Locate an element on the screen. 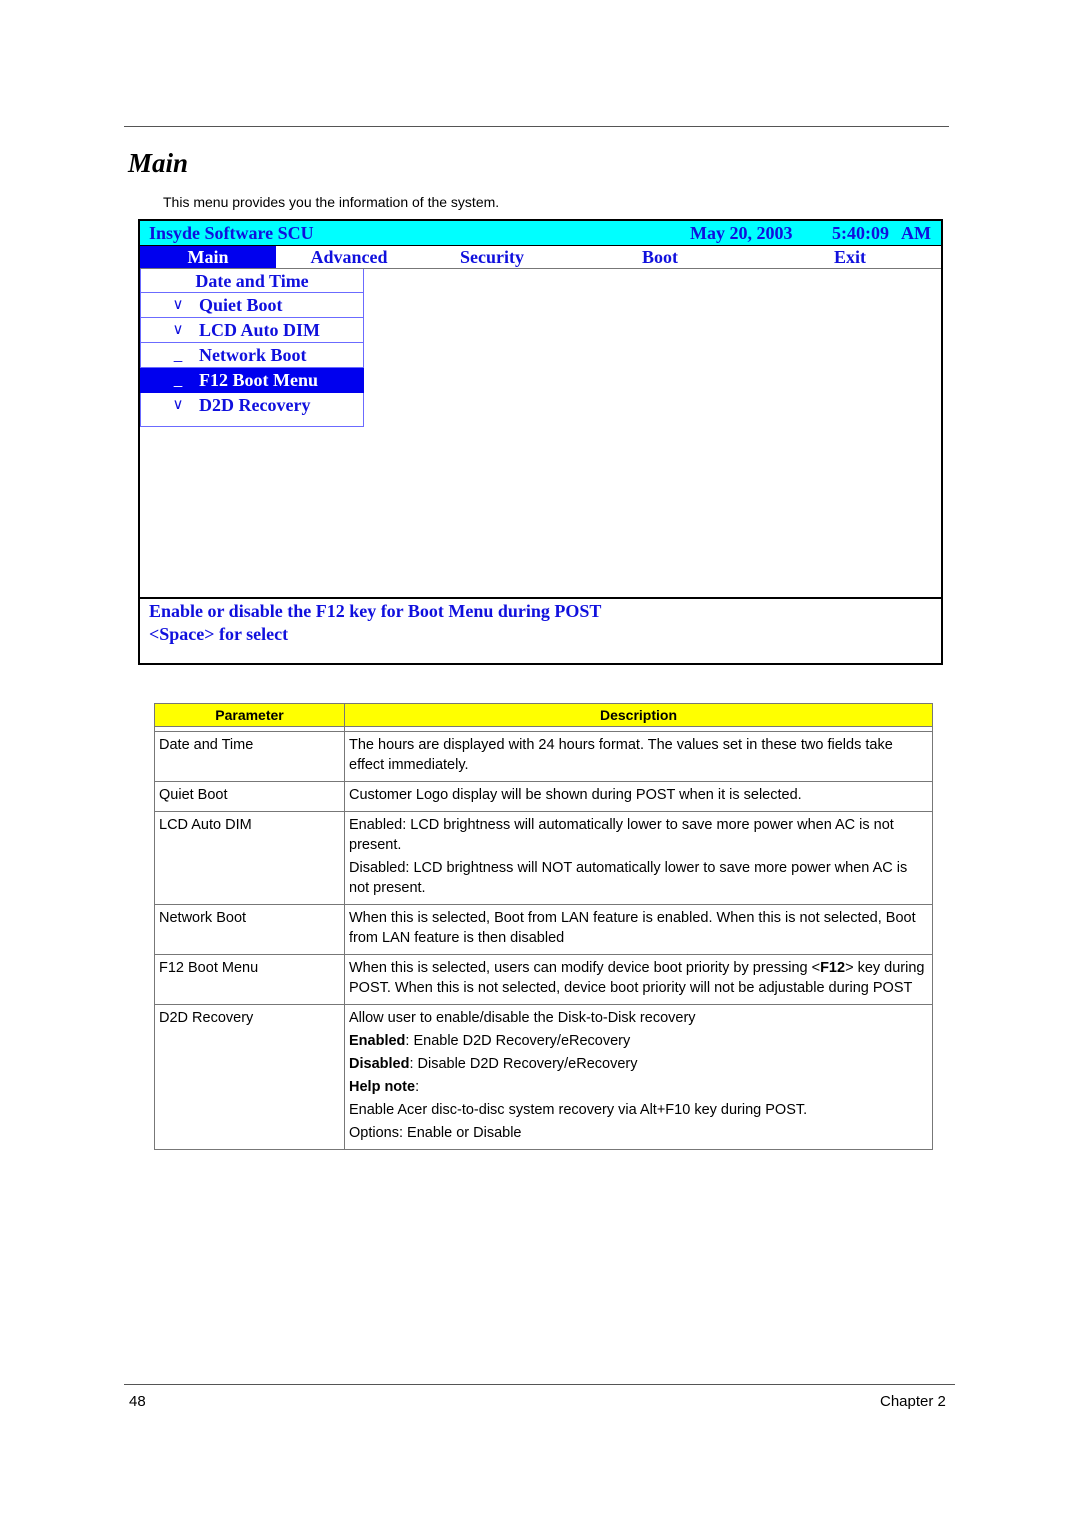  tab-advanced: Advanced is located at coordinates (349, 257).